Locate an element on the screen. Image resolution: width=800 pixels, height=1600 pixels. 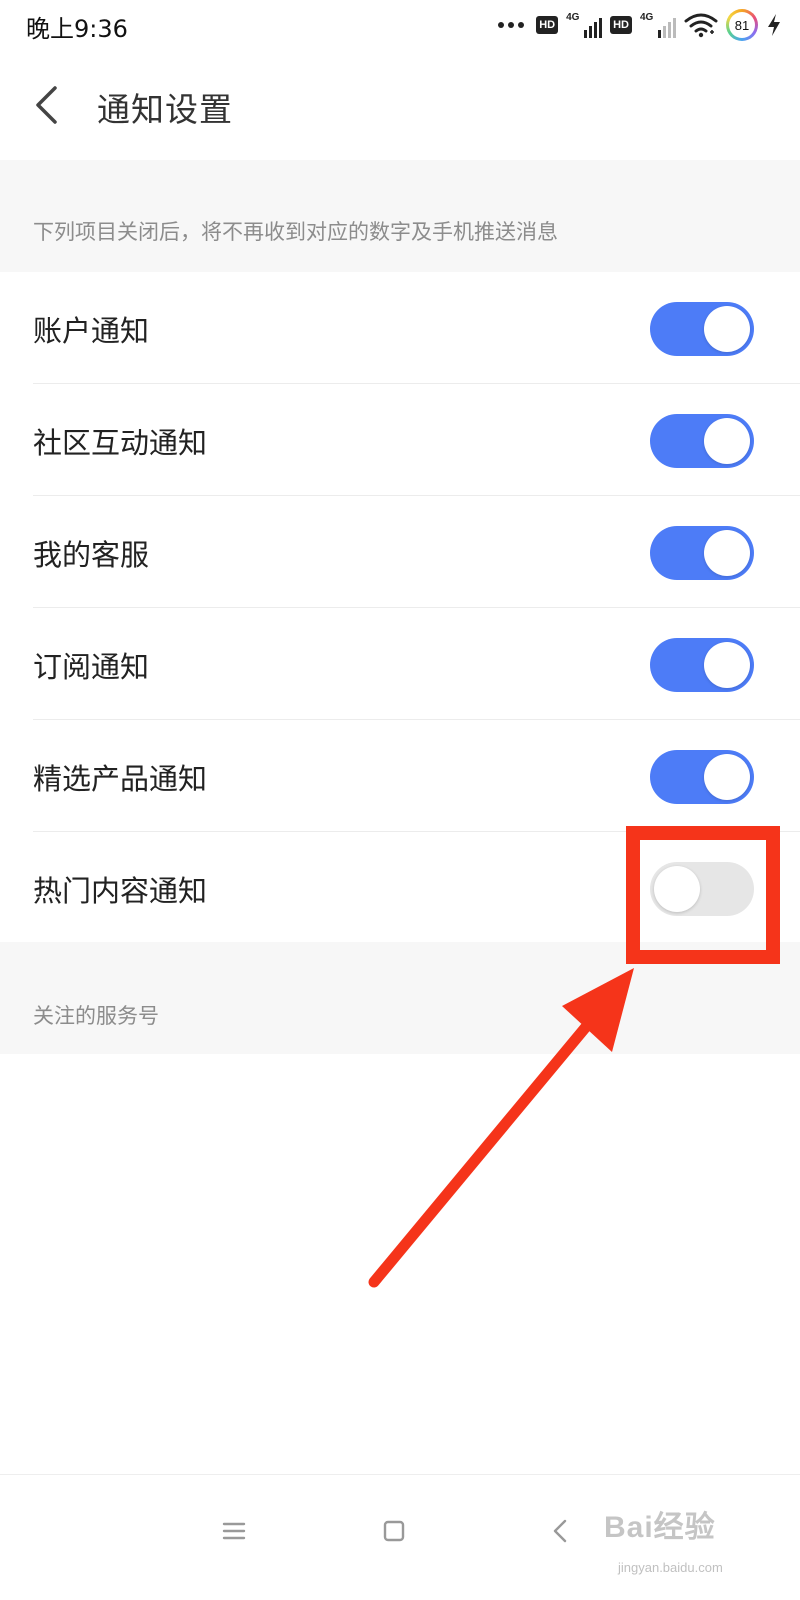
chevron-left-icon is located at coordinates (46, 105).